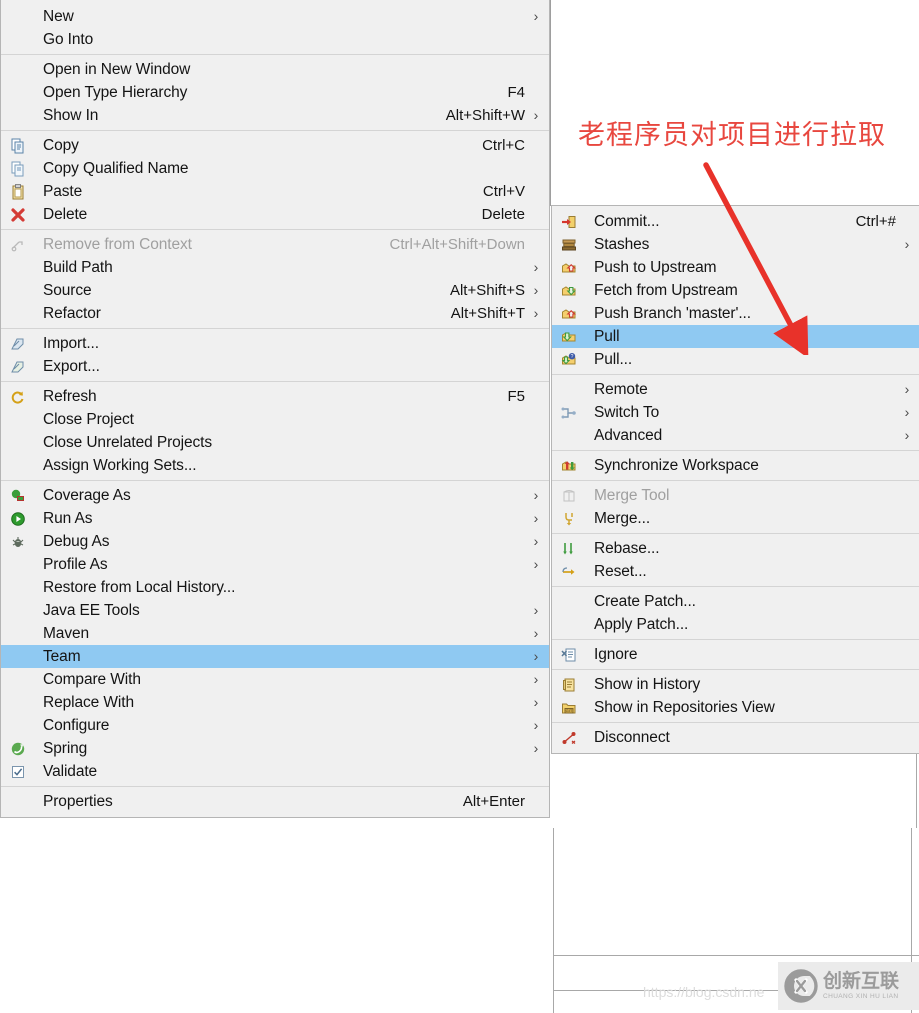 This screenshot has width=919, height=1013. Describe the element at coordinates (735, 435) in the screenshot. I see `team-item-advanced: Advanced ›` at that location.